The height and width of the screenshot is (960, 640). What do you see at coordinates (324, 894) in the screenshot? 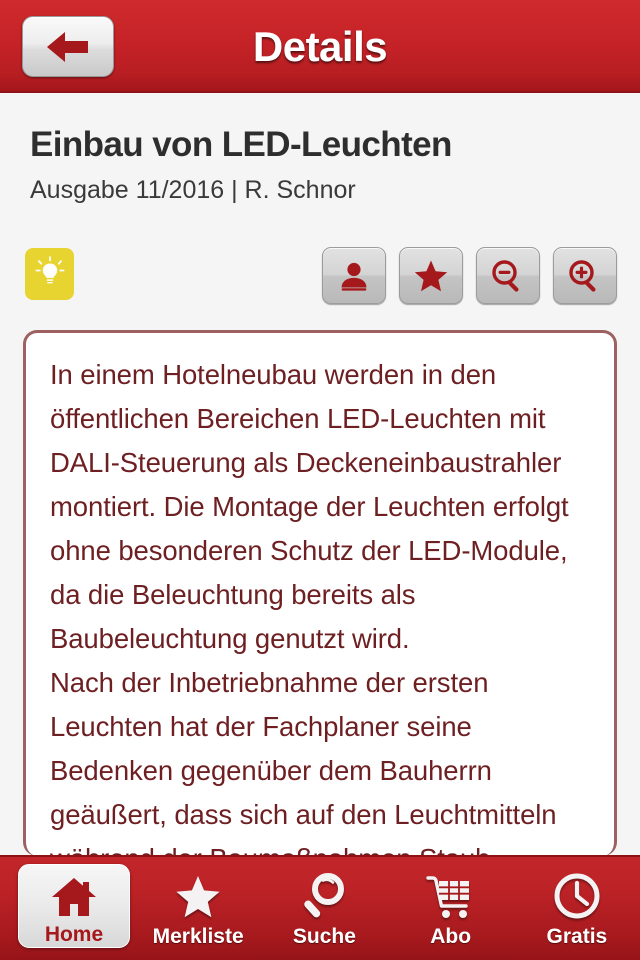
I see `magnifier-icon` at bounding box center [324, 894].